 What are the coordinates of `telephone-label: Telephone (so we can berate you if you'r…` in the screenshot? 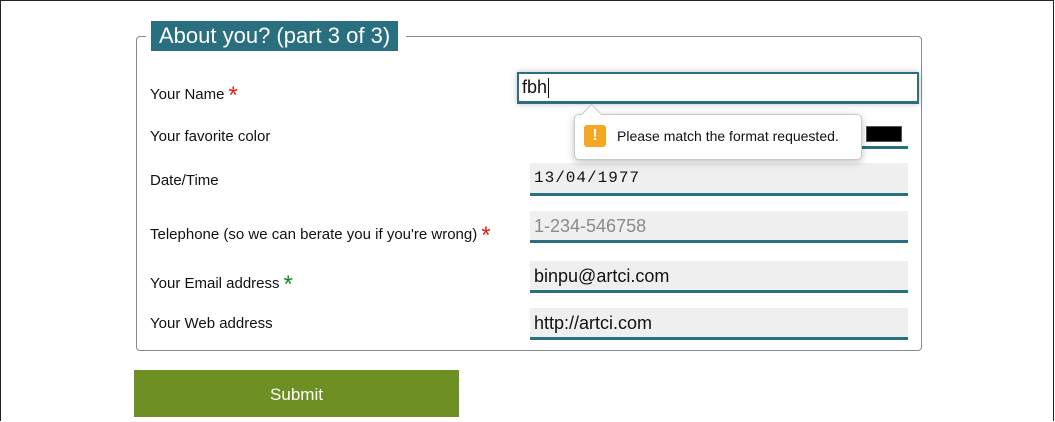 It's located at (320, 236).